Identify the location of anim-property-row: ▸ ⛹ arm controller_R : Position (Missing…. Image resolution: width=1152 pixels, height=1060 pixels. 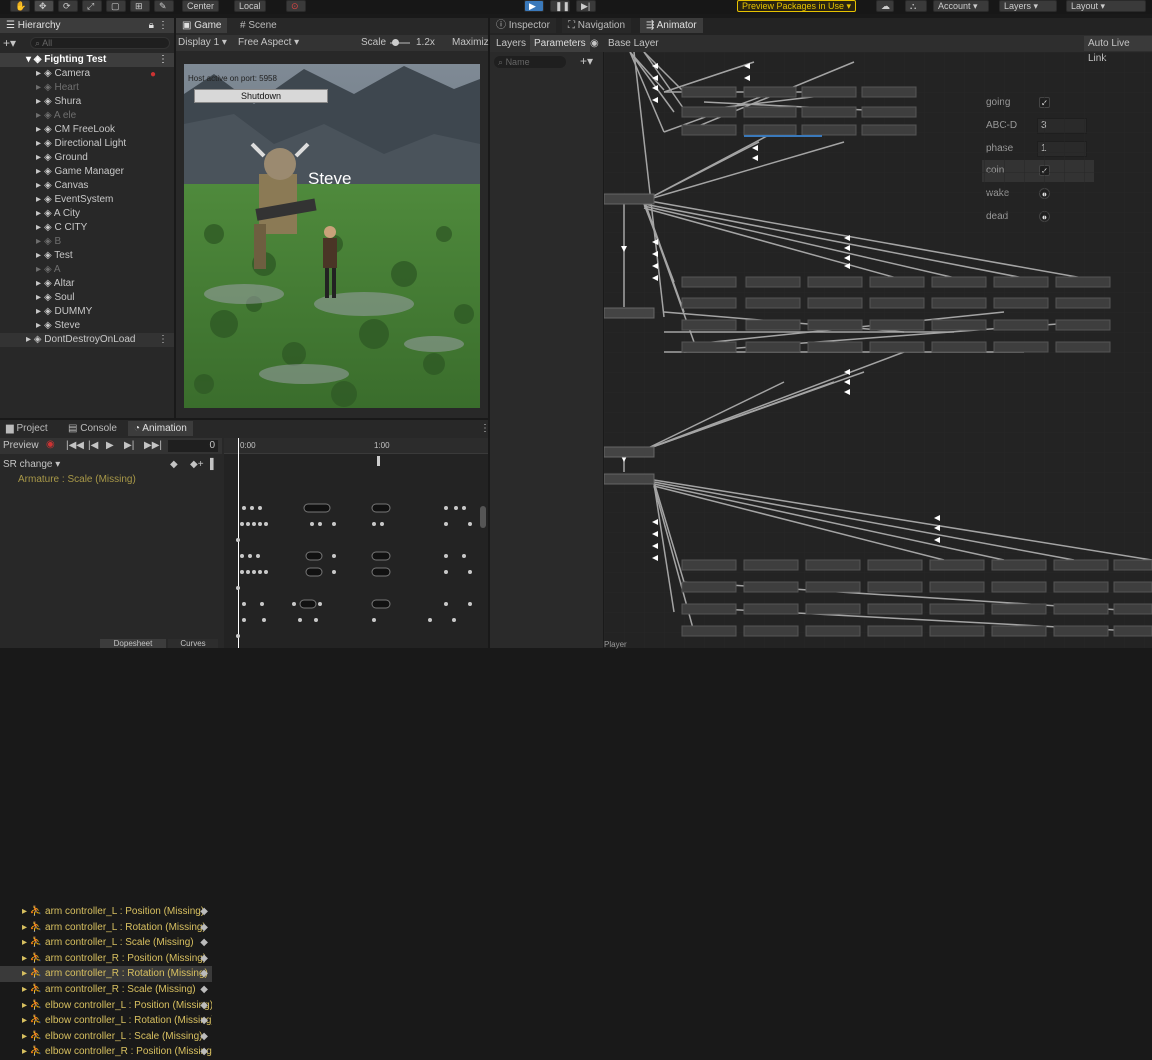
(106, 959).